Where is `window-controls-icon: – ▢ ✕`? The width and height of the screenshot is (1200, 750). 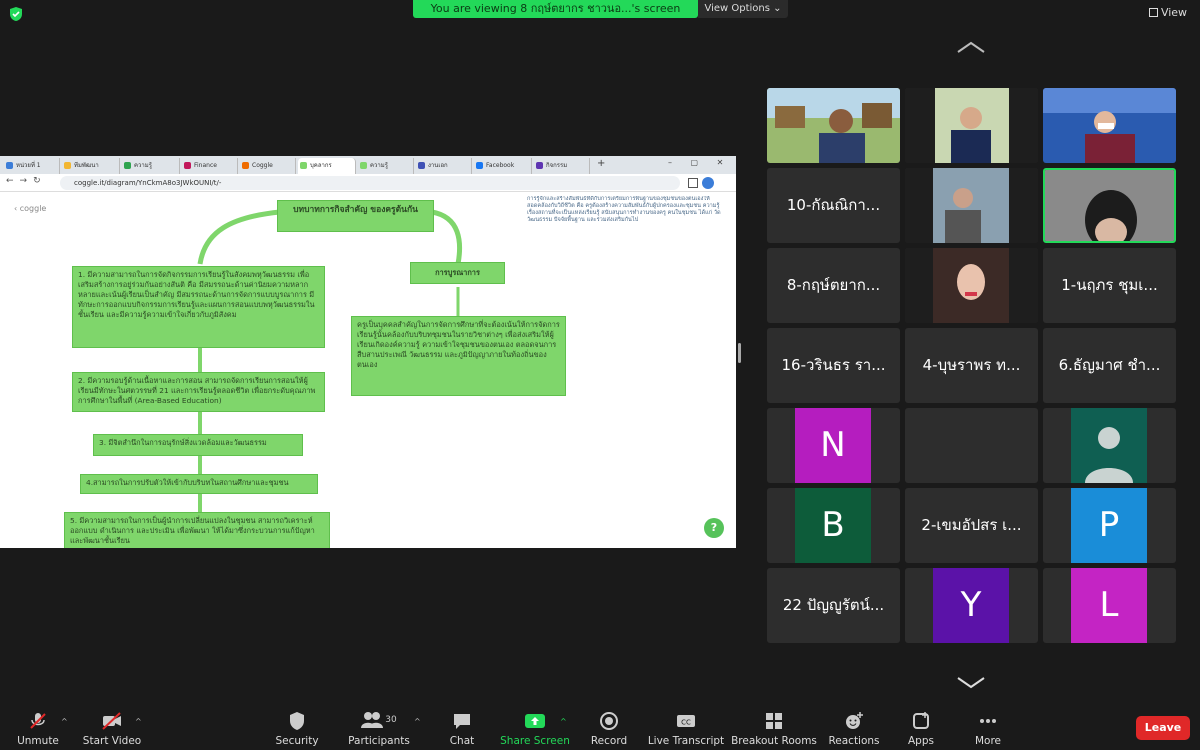
window-controls-icon: – ▢ ✕ is located at coordinates (699, 162).